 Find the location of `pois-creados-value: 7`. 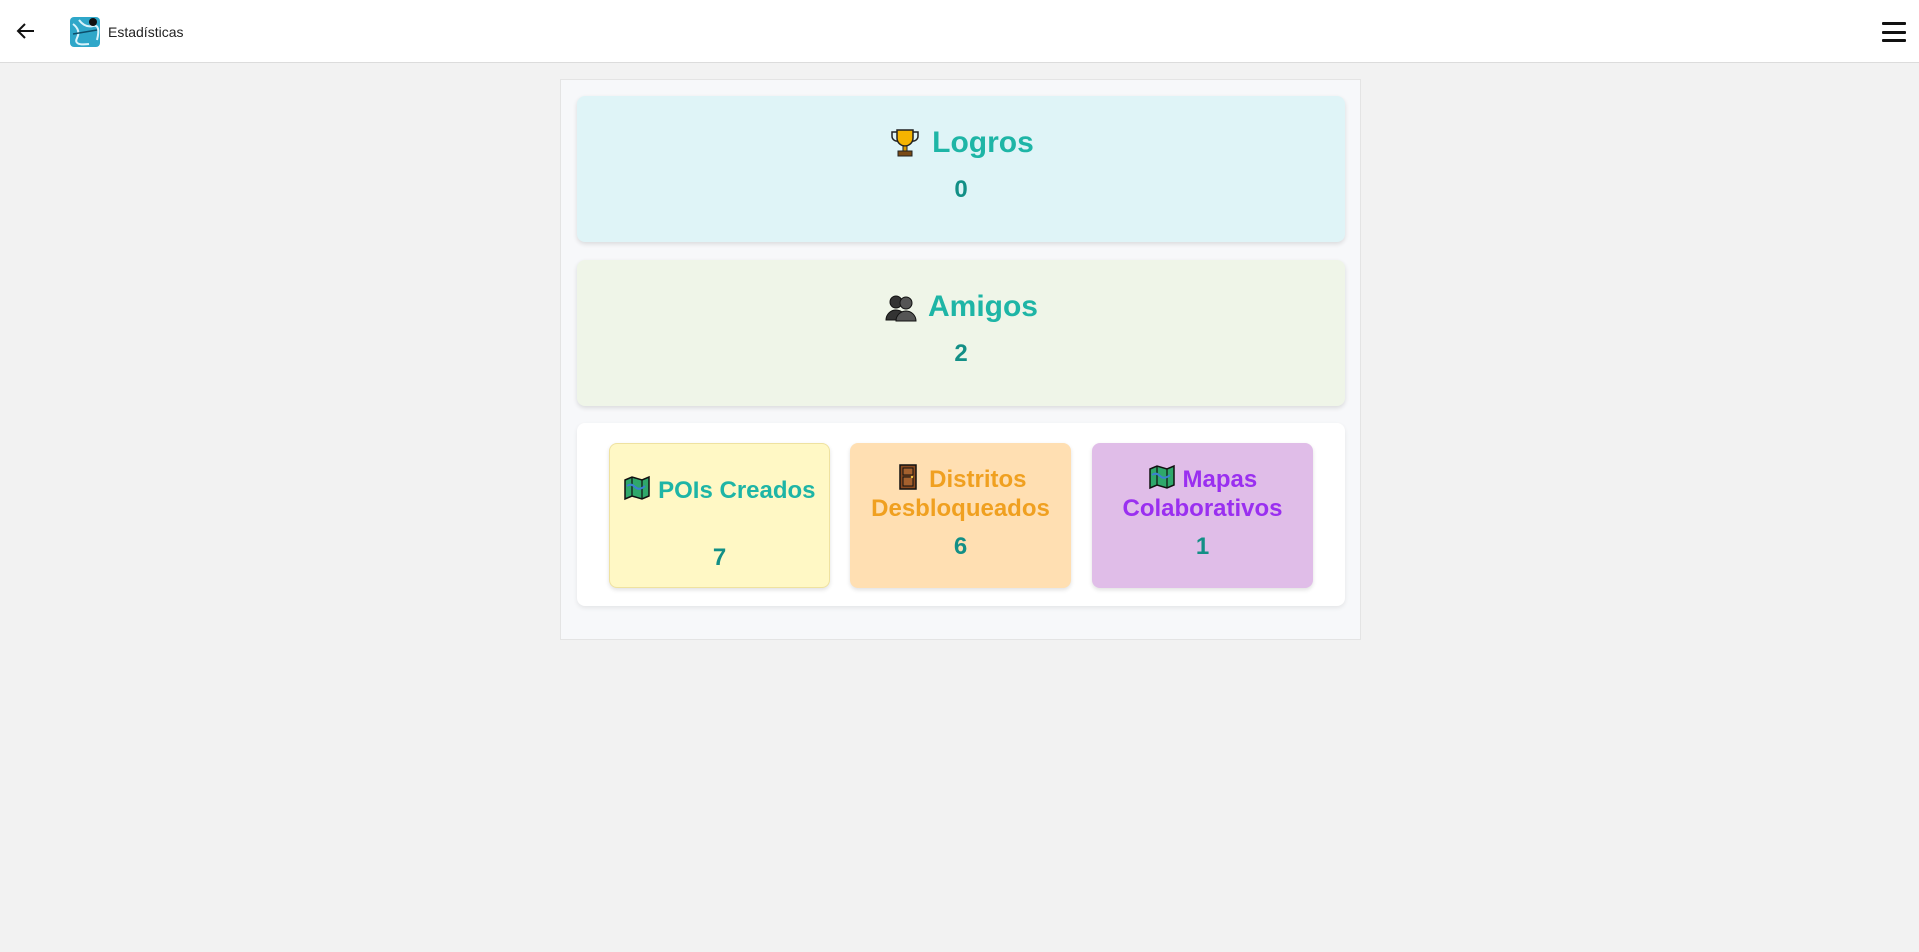

pois-creados-value: 7 is located at coordinates (719, 557).